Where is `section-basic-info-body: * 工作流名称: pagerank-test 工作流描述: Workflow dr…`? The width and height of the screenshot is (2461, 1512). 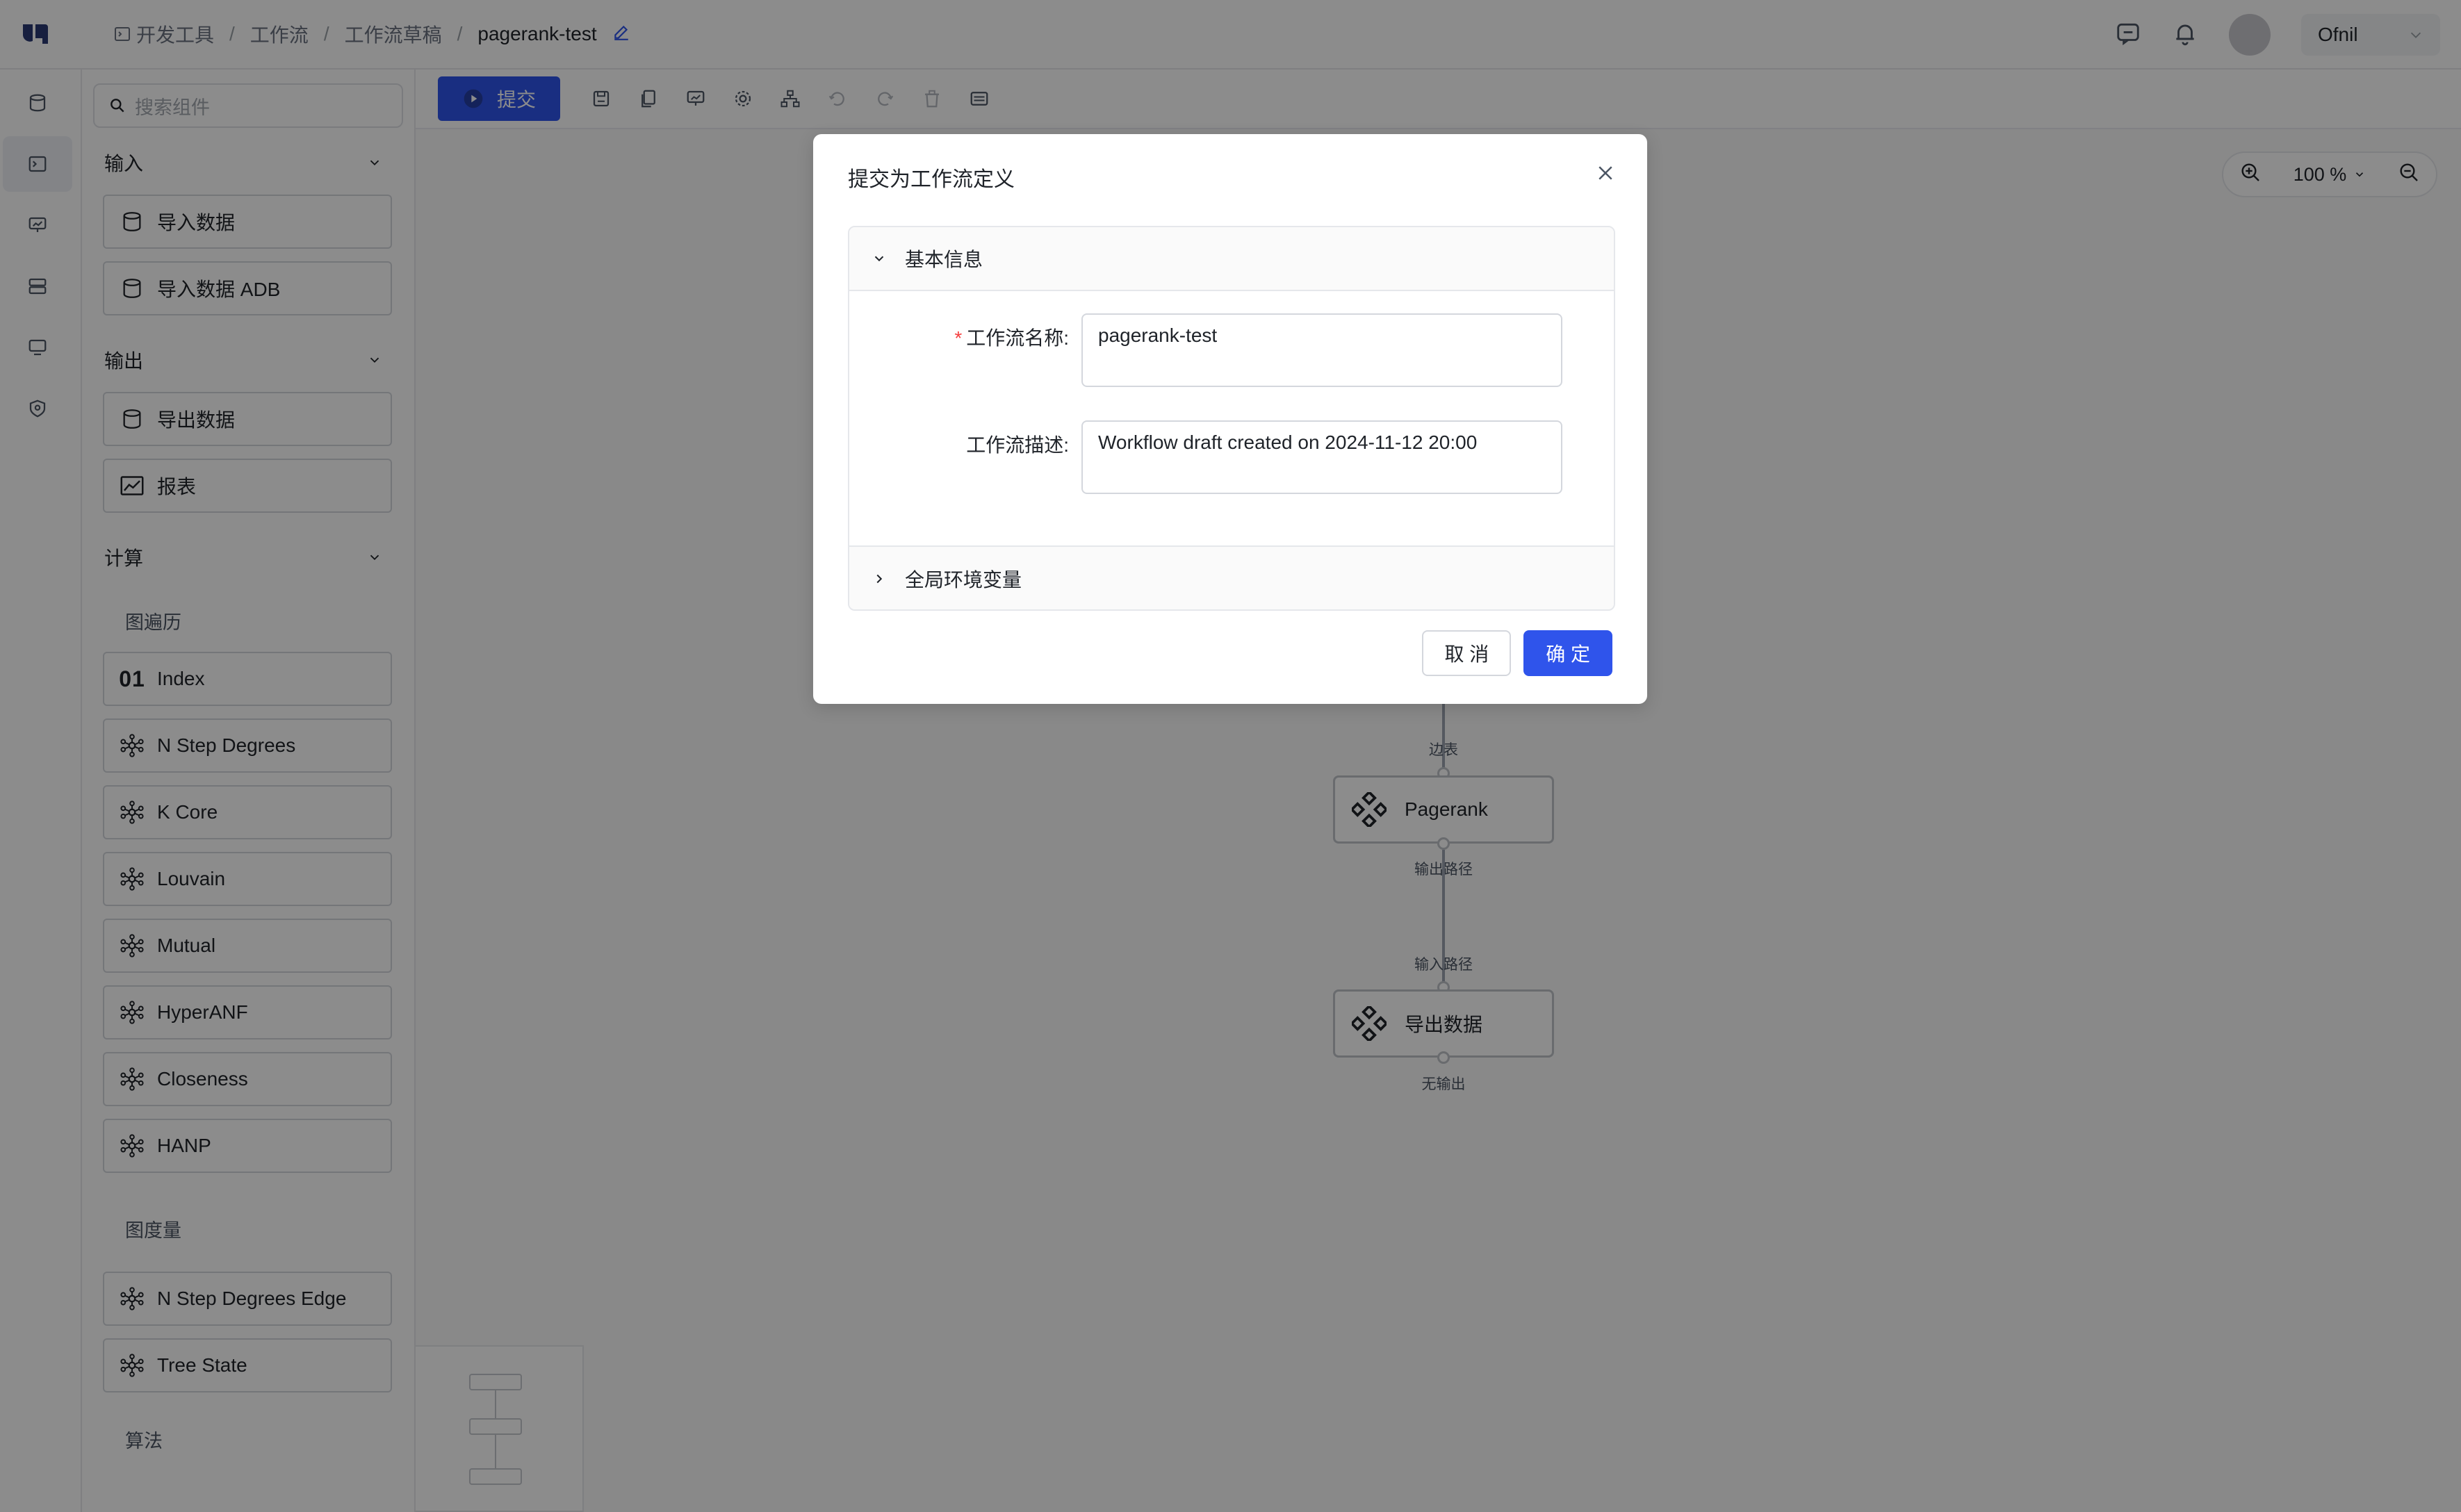
section-basic-info-body: * 工作流名称: pagerank-test 工作流描述: Workflow dr… is located at coordinates (1231, 419).